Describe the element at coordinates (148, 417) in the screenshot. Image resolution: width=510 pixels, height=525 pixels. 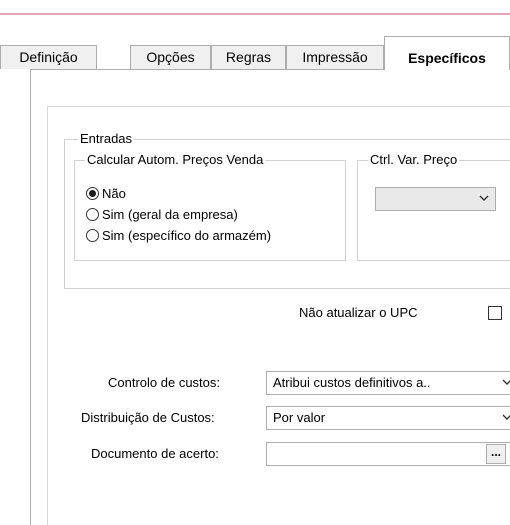
I see `distribuicao-custos-label: Distribuição de Custos:` at that location.